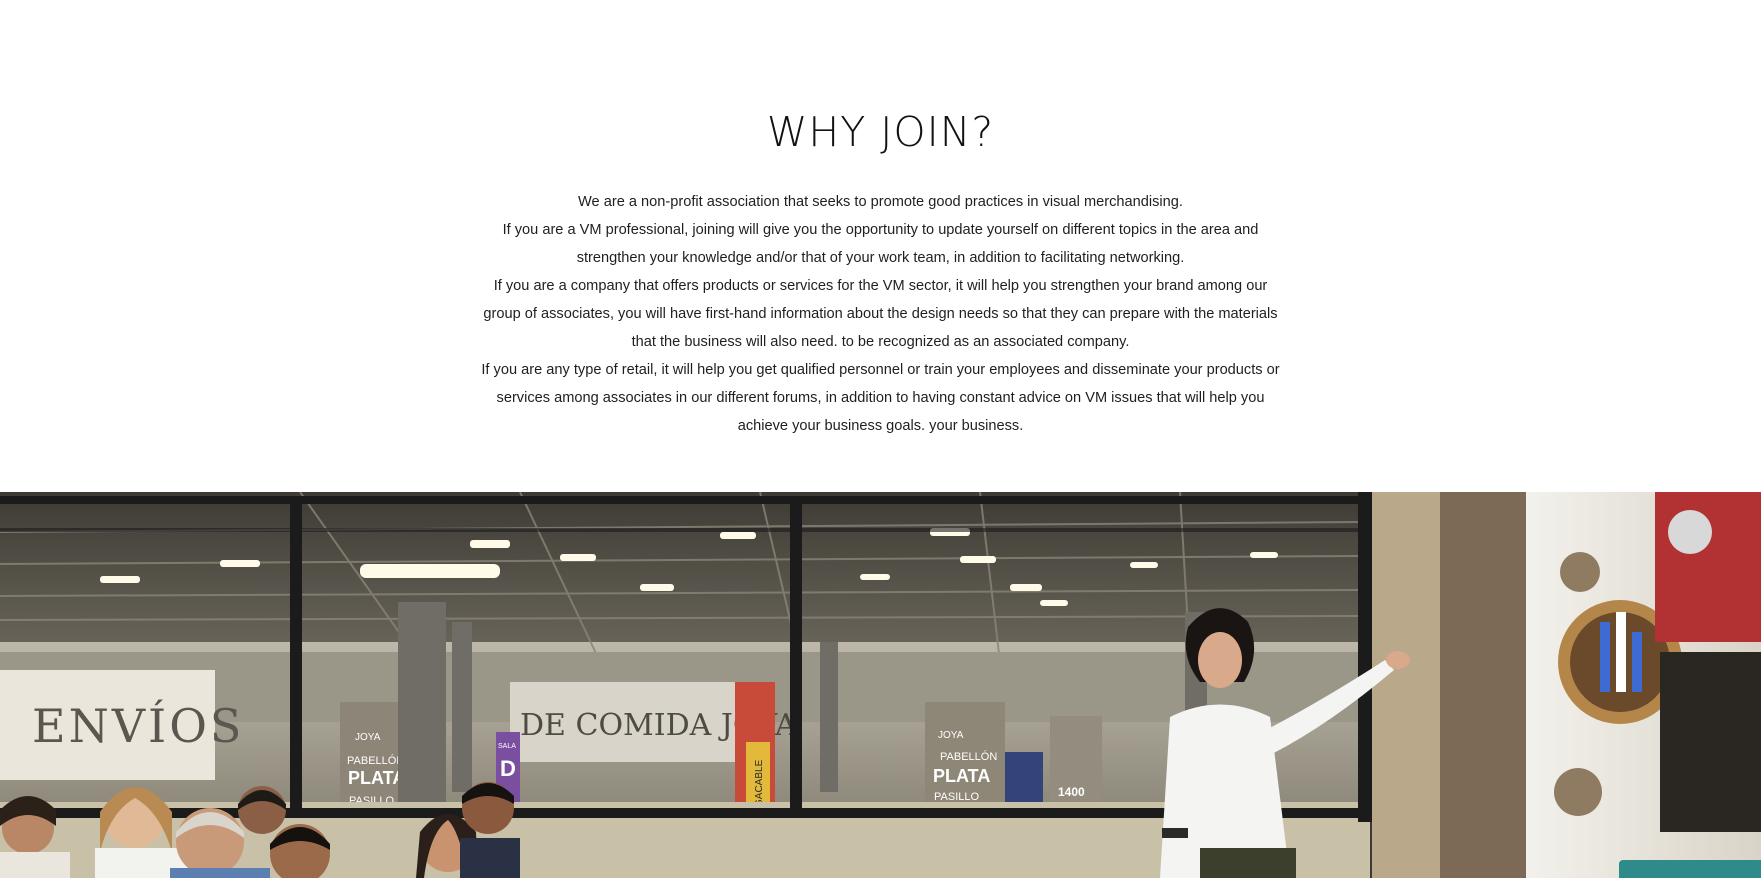 This screenshot has width=1761, height=878. What do you see at coordinates (368, 737) in the screenshot?
I see `joya-text-left: JOYA` at bounding box center [368, 737].